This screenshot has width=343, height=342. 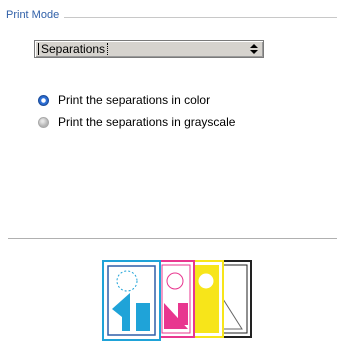 I want to click on radio-grayscale: Print the separations in grayscale, so click(x=136, y=122).